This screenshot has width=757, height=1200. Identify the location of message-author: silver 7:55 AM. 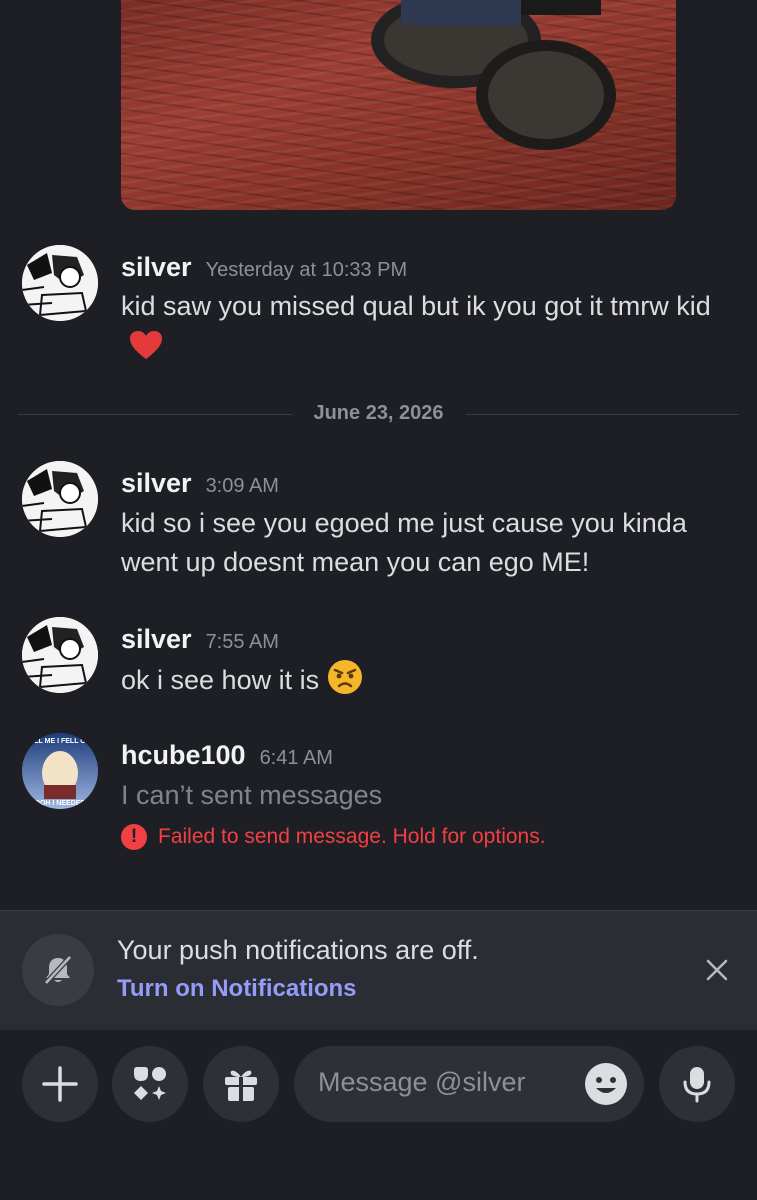
(200, 639).